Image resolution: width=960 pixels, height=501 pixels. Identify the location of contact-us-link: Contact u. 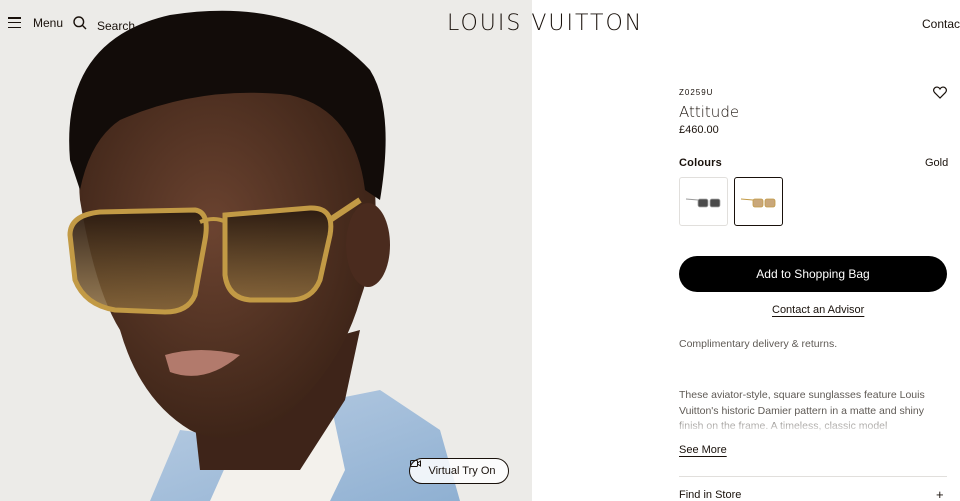
(941, 24).